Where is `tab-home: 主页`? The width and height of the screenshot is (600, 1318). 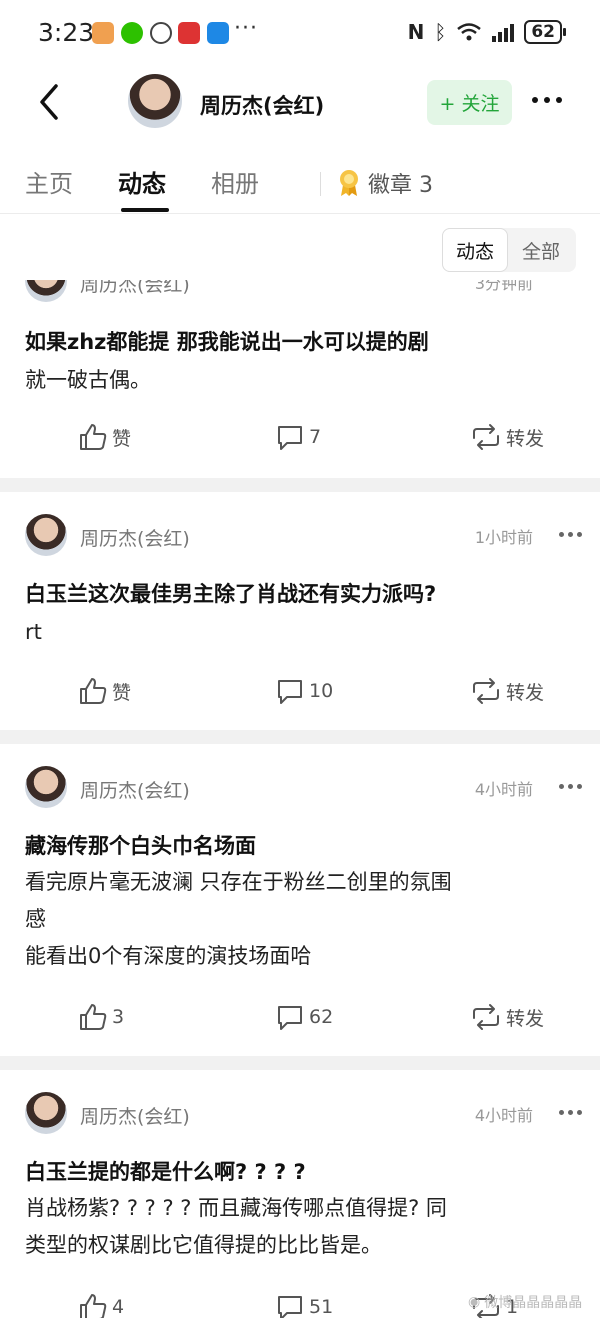 tab-home: 主页 is located at coordinates (49, 181).